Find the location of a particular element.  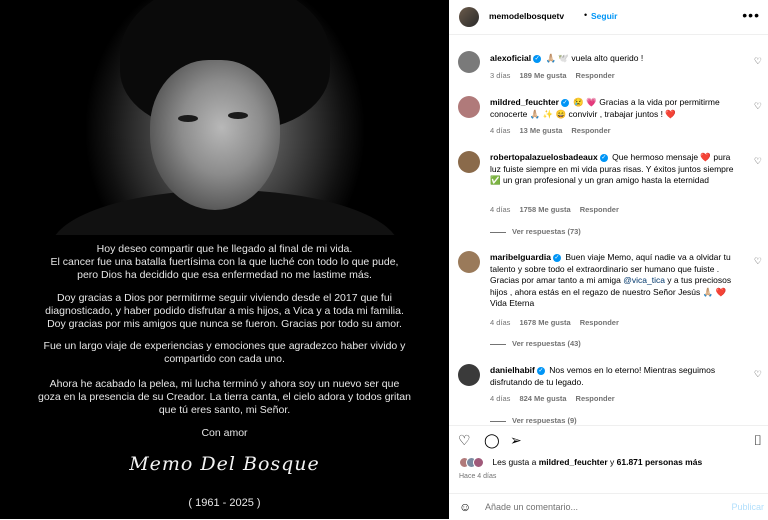

letter-line: que tú eres santo, mi Señor. is located at coordinates (224, 409).